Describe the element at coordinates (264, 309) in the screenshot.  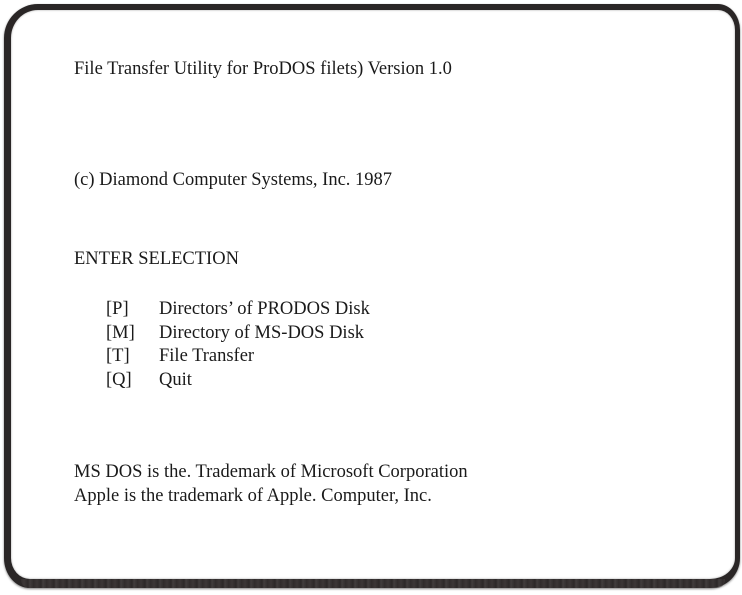
I see `menu-label: Directors’ of PRODOS Disk` at that location.